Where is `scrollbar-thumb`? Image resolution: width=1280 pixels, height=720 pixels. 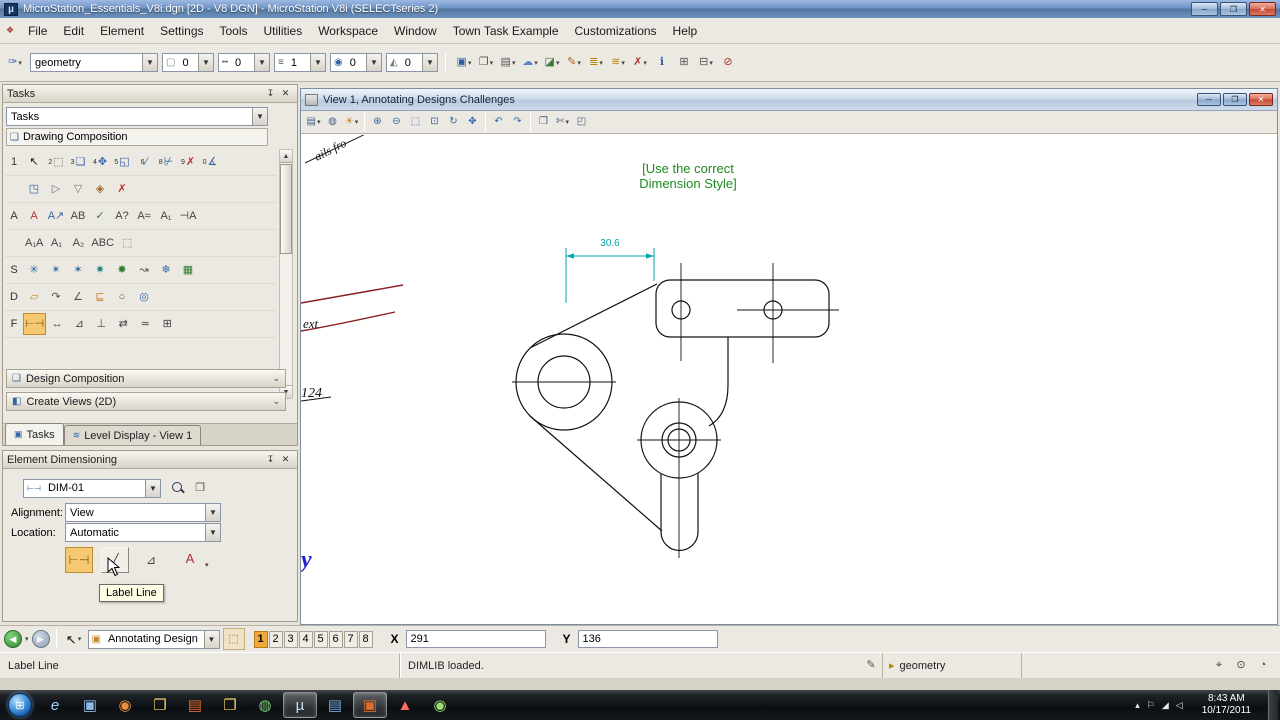 scrollbar-thumb is located at coordinates (286, 209).